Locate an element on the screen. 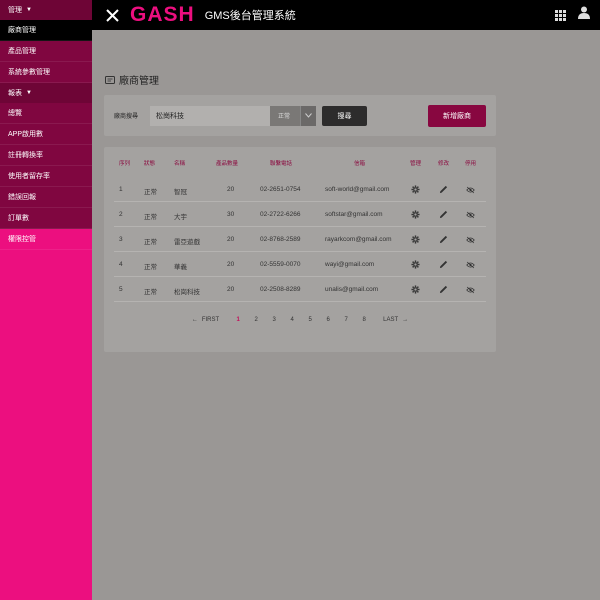 This screenshot has height=600, width=600. sidebar-item-label: 廠商管理 is located at coordinates (22, 30).